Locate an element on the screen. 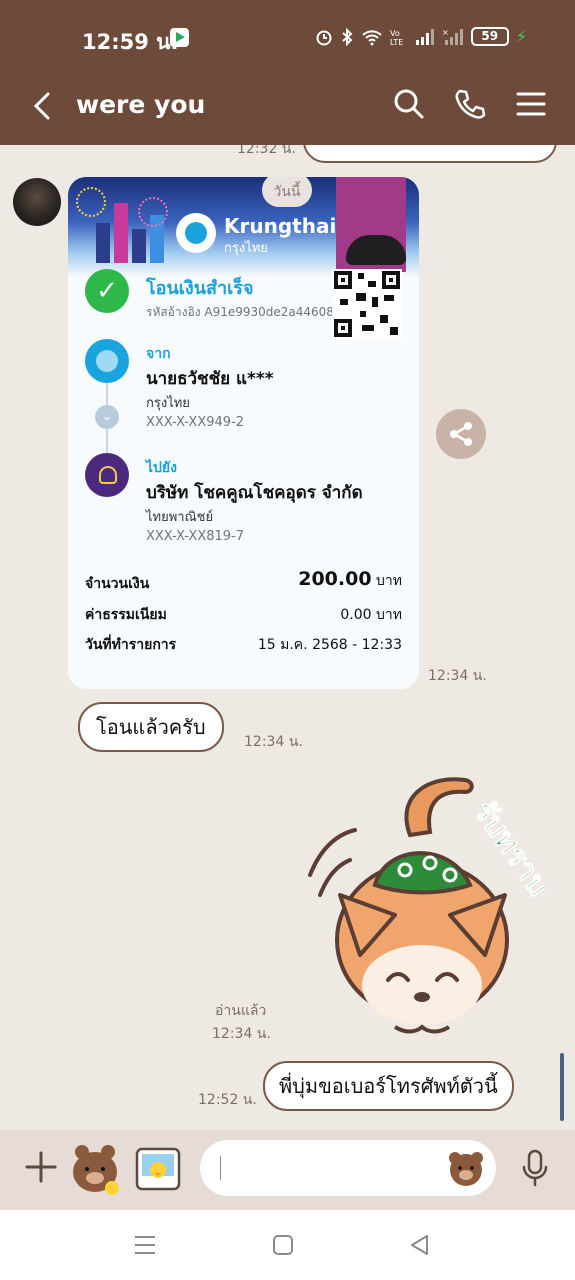  sender-name: นายธวัชชัย แ*** is located at coordinates (210, 379).